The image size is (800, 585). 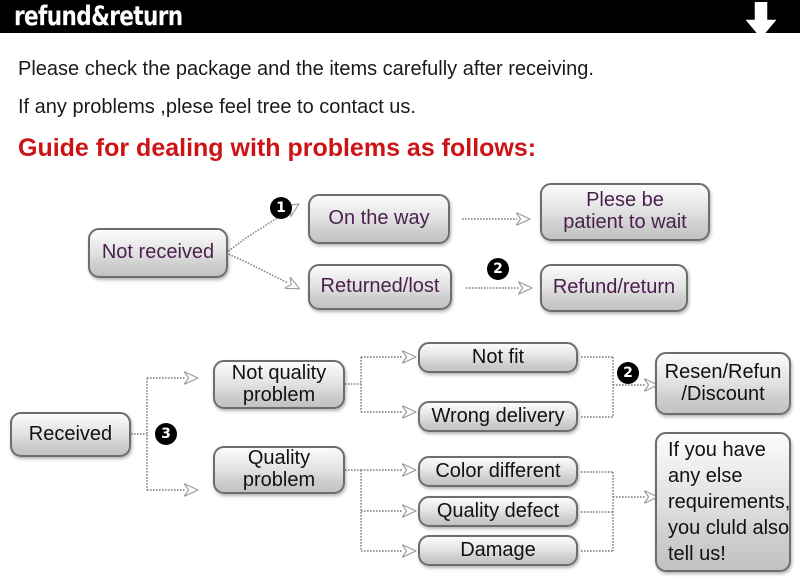 I want to click on box-quality-problem: Quality problem, so click(x=279, y=470).